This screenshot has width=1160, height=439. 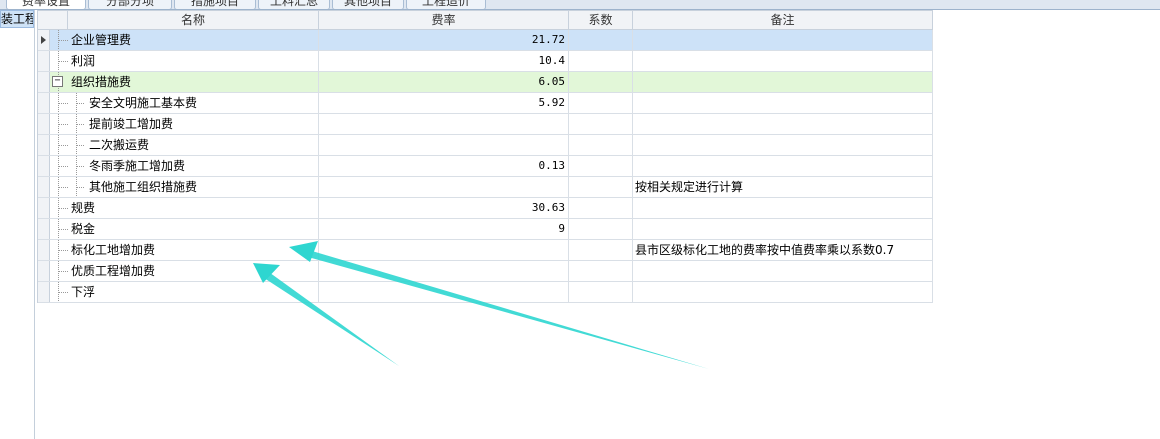 What do you see at coordinates (57, 81) in the screenshot?
I see `minus-box-icon: −` at bounding box center [57, 81].